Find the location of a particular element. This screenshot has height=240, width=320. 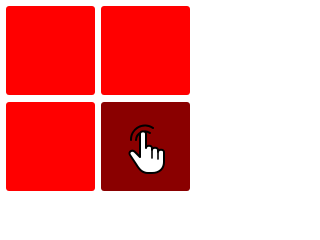

tile-top-left is located at coordinates (50, 50).